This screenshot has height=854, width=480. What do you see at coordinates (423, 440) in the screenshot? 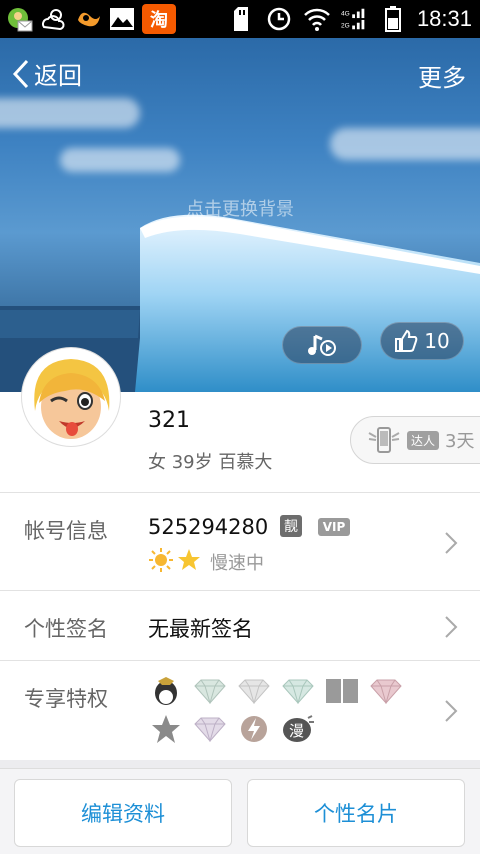
I see `daren-tag: 达人` at bounding box center [423, 440].